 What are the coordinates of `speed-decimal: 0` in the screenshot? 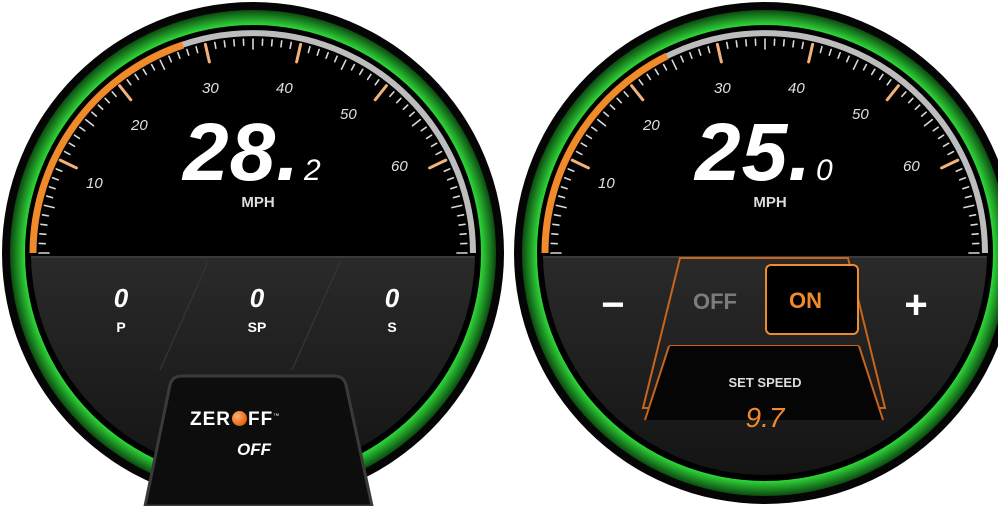 It's located at (825, 170).